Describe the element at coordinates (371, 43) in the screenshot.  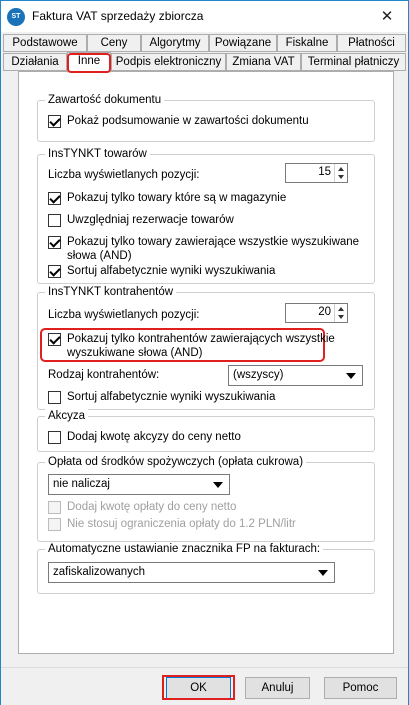
I see `tab-platnosci: Płatności` at that location.